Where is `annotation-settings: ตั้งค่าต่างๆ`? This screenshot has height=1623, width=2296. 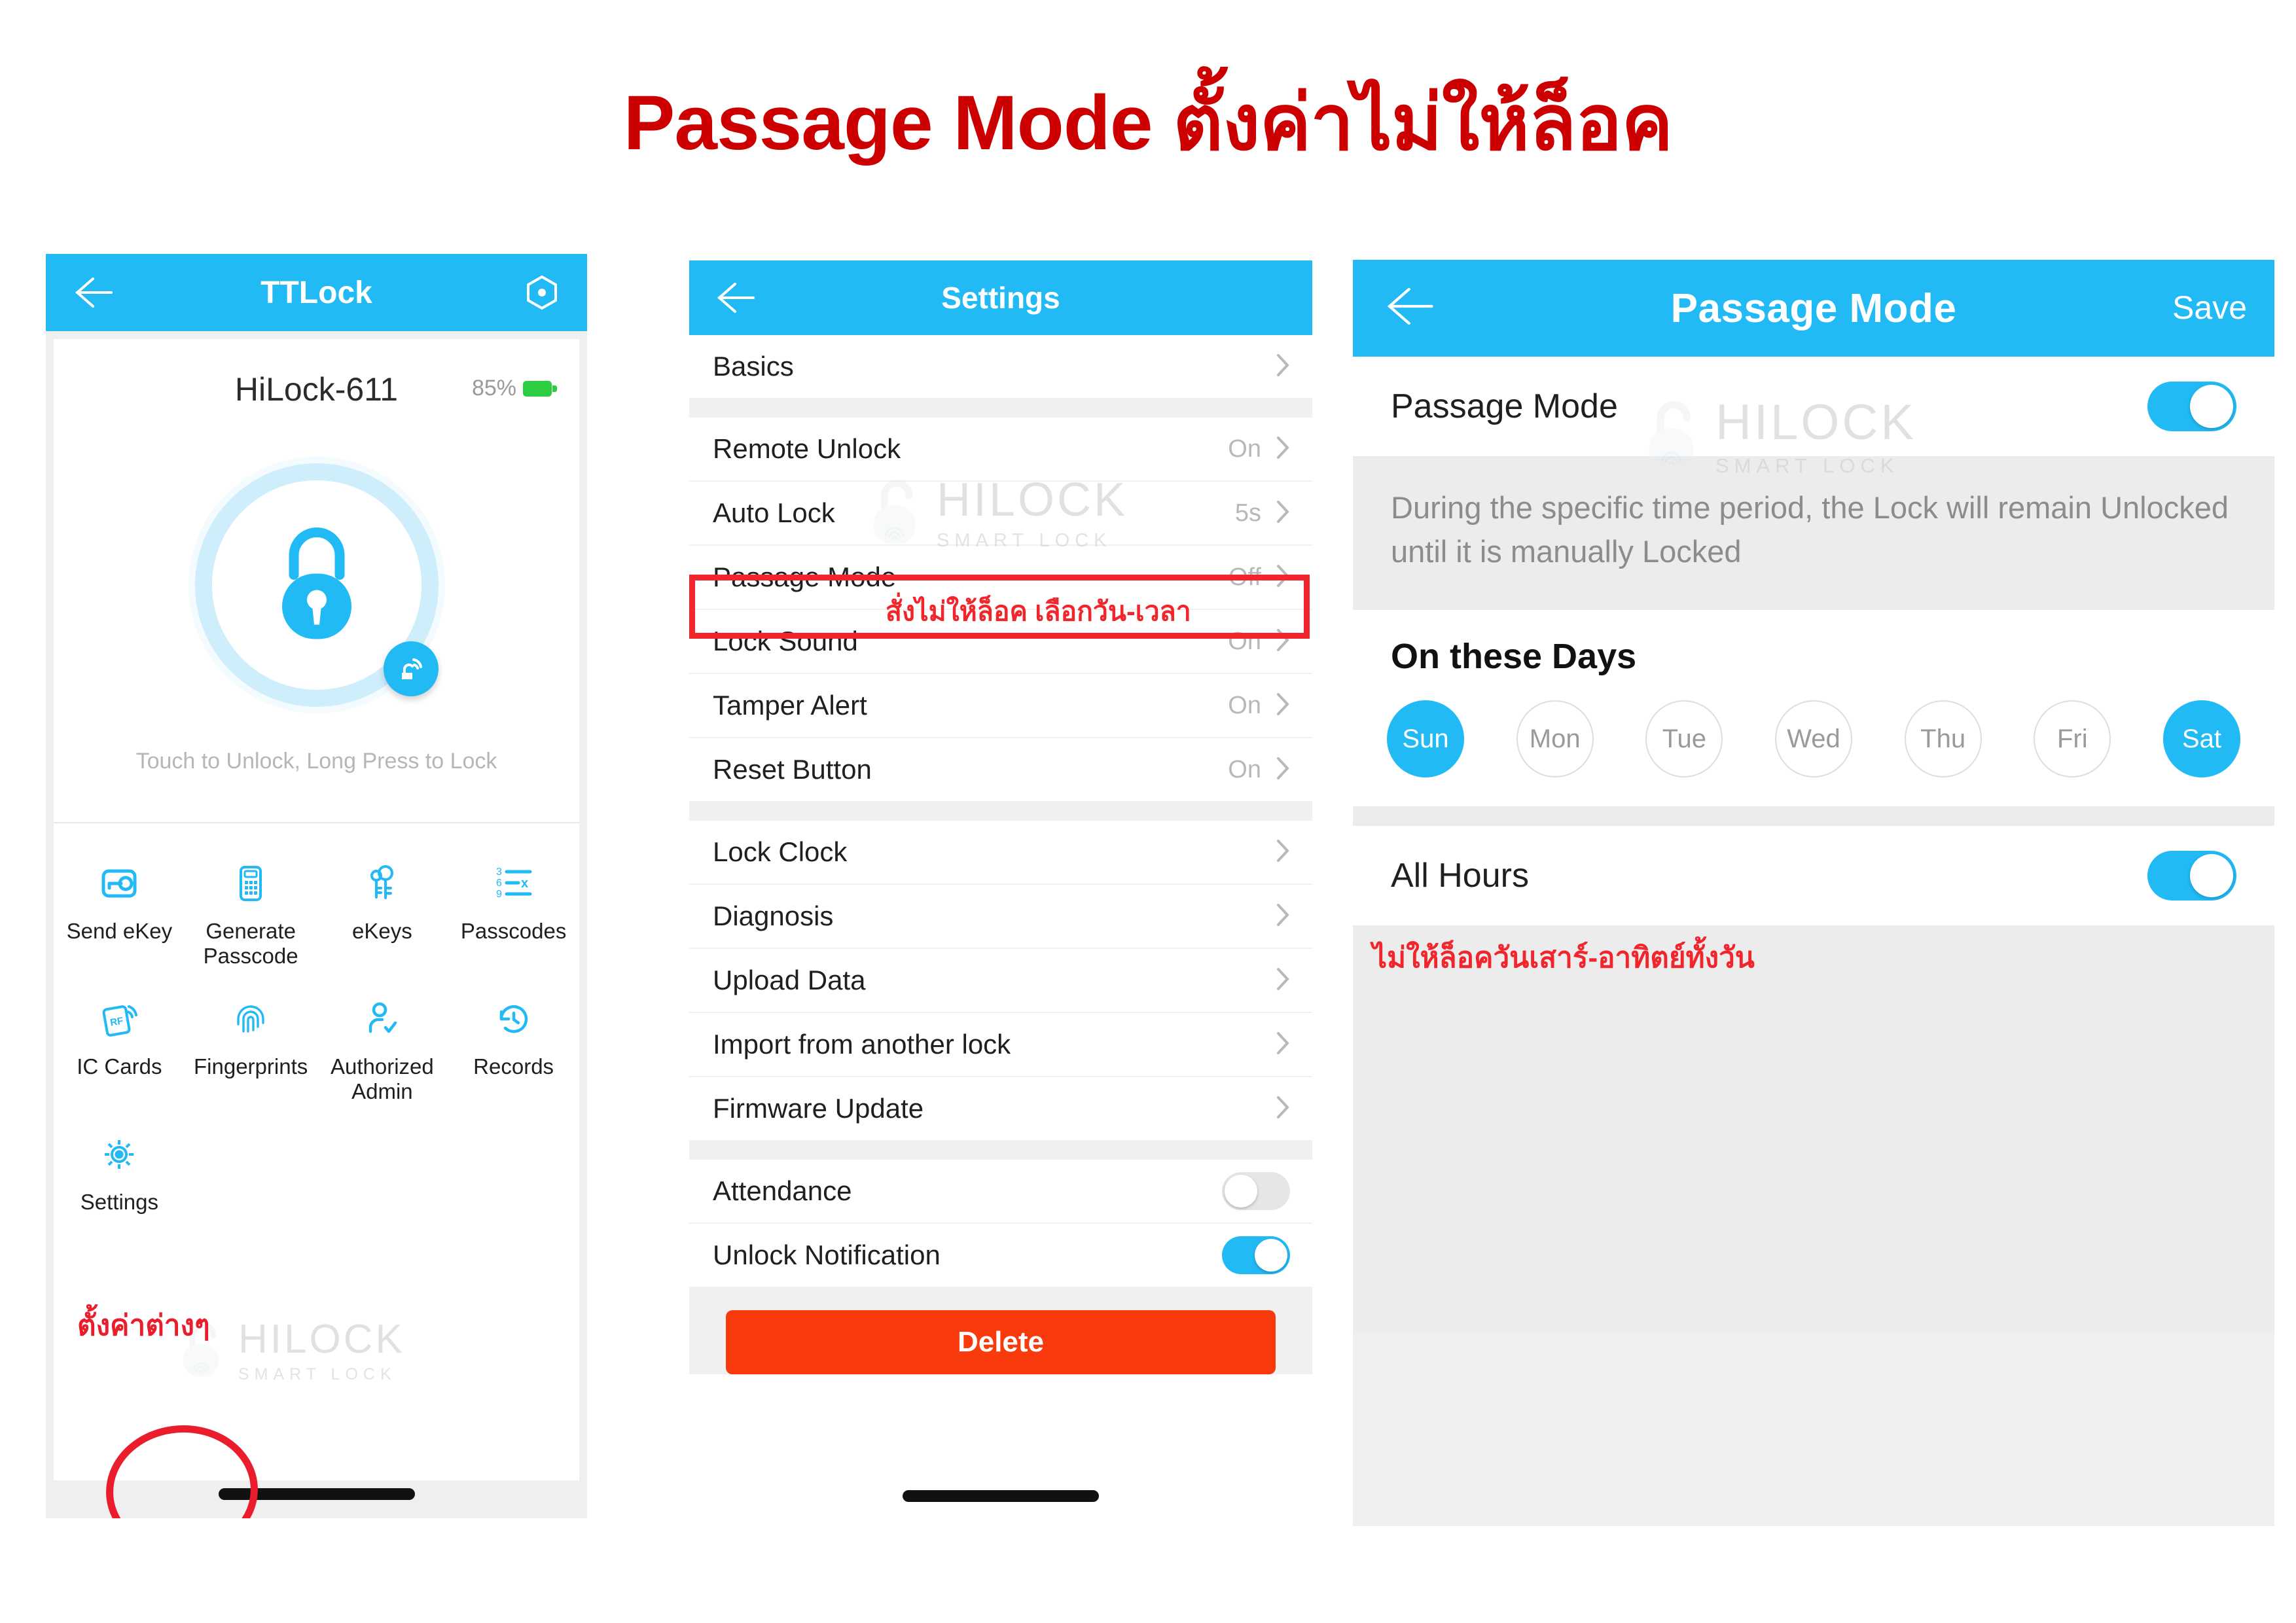
annotation-settings: ตั้งค่าต่างๆ is located at coordinates (143, 1326).